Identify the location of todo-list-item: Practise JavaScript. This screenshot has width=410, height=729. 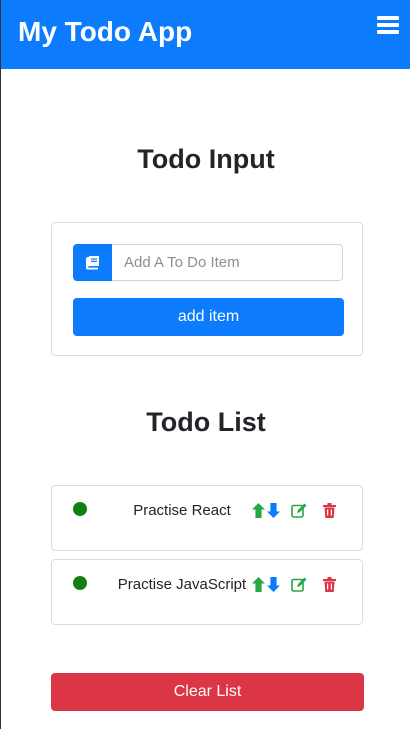
(207, 592).